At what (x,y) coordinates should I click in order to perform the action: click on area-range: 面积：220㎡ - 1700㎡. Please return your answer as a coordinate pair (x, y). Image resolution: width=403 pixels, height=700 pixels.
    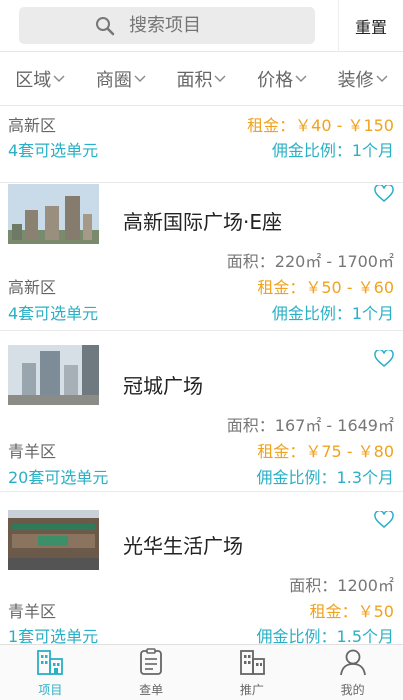
    Looking at the image, I should click on (310, 261).